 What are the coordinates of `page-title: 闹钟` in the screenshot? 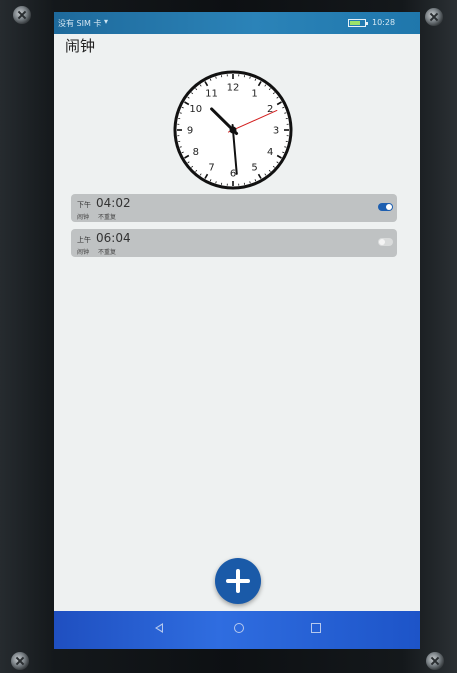 It's located at (80, 46).